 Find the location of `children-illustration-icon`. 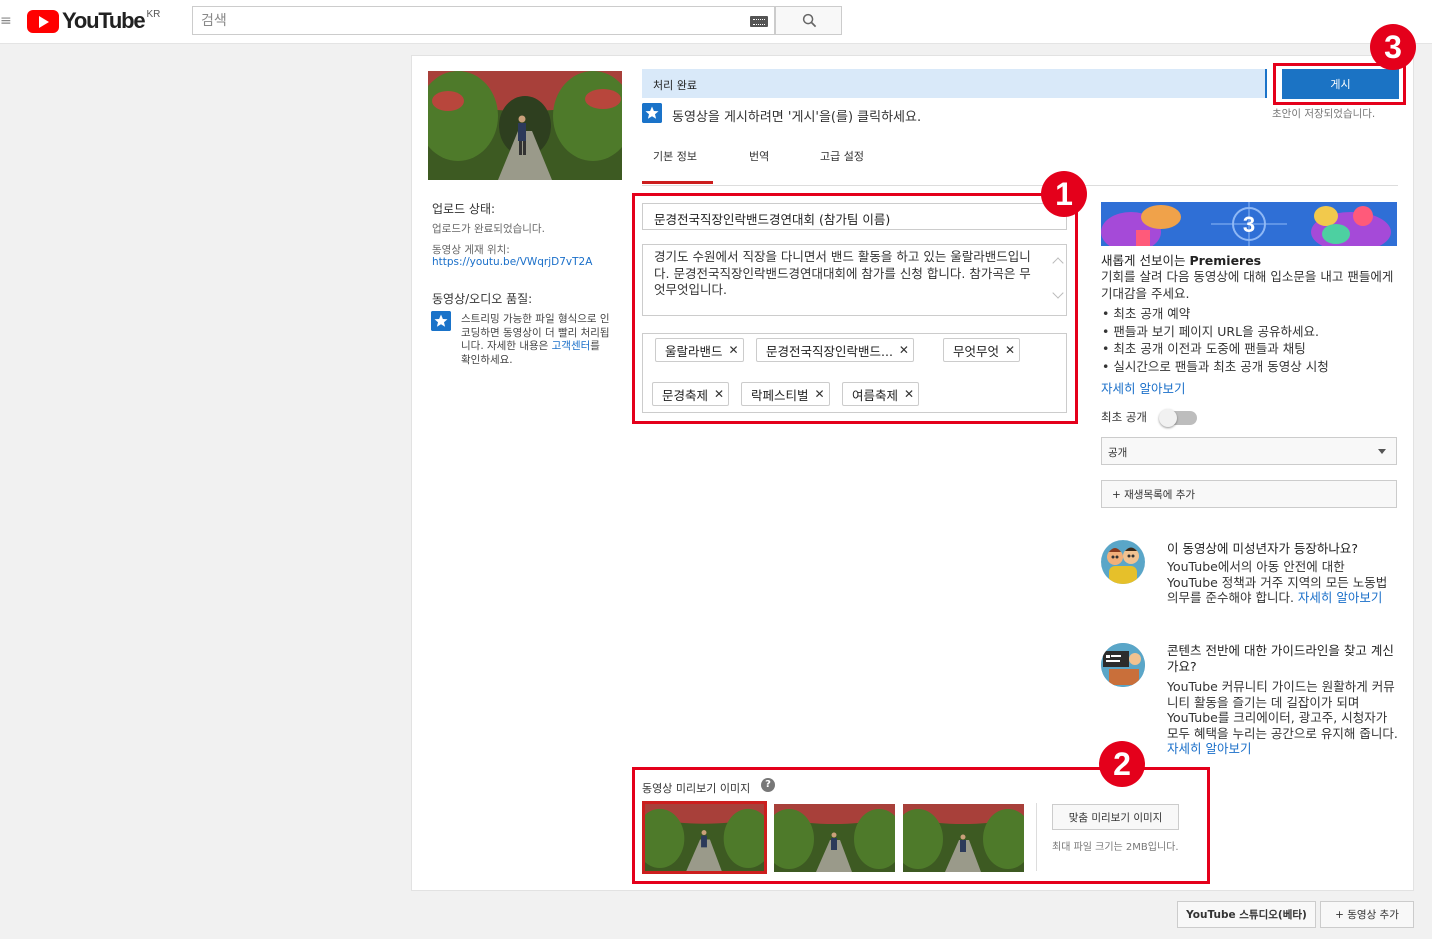

children-illustration-icon is located at coordinates (1123, 562).